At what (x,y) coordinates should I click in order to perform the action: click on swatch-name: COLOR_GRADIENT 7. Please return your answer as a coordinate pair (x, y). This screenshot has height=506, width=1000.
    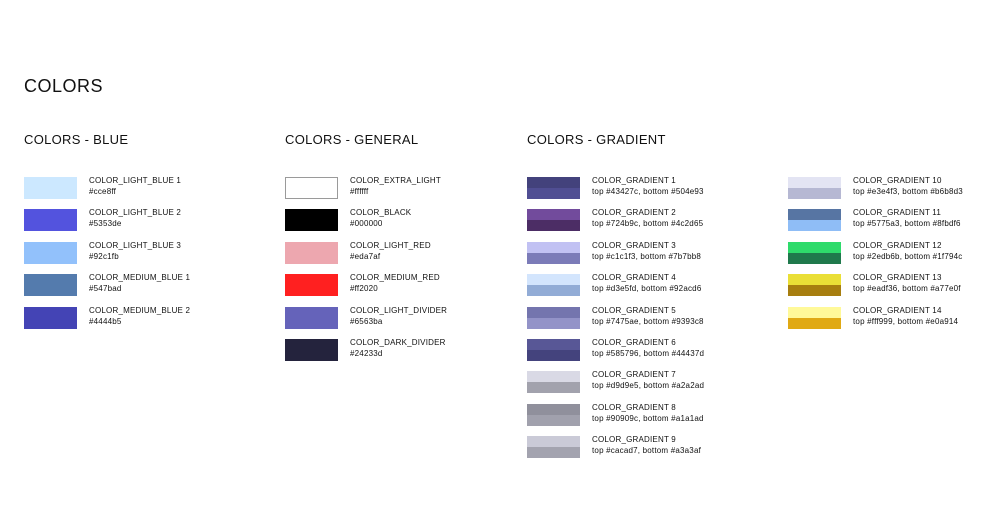
    Looking at the image, I should click on (634, 375).